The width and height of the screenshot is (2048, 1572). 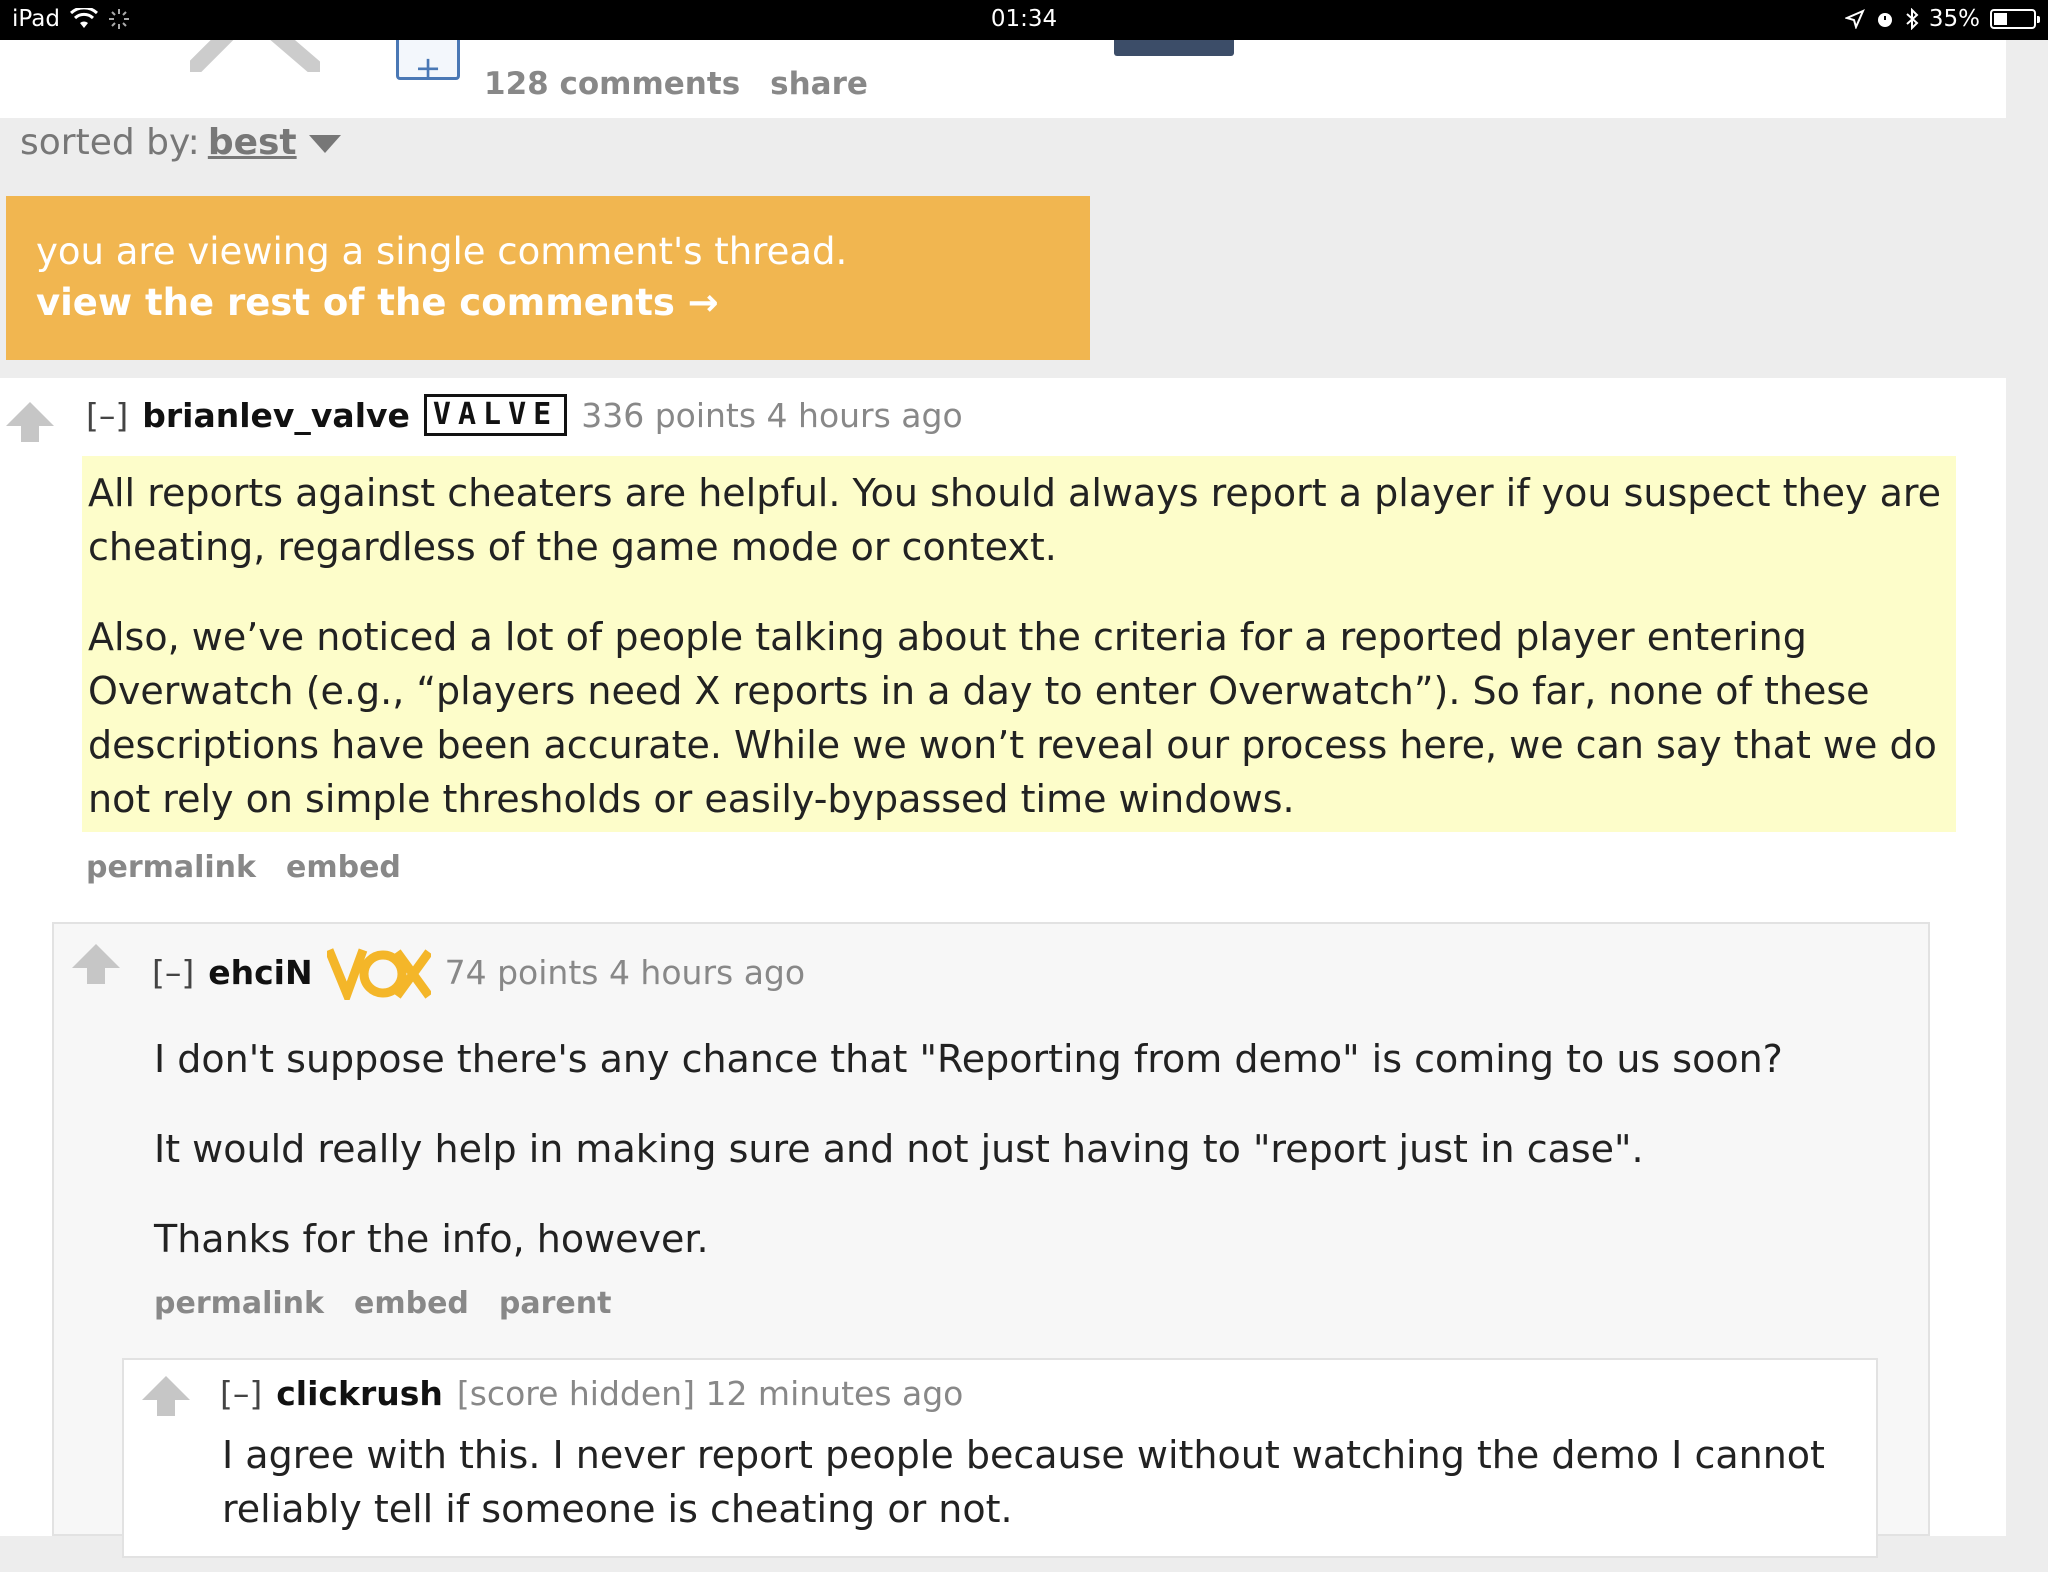 I want to click on parent-link: parent, so click(x=555, y=1303).